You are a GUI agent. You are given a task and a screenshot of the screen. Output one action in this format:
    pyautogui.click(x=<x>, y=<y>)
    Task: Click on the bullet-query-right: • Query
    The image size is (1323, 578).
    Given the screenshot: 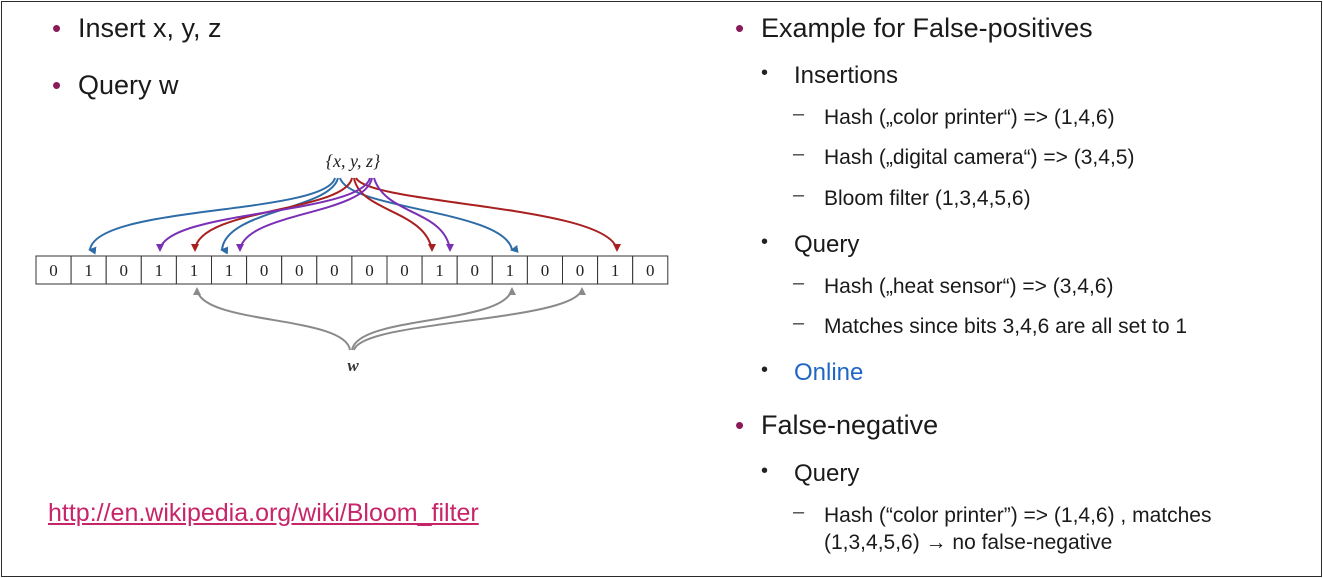 What is the action you would take?
    pyautogui.click(x=810, y=244)
    